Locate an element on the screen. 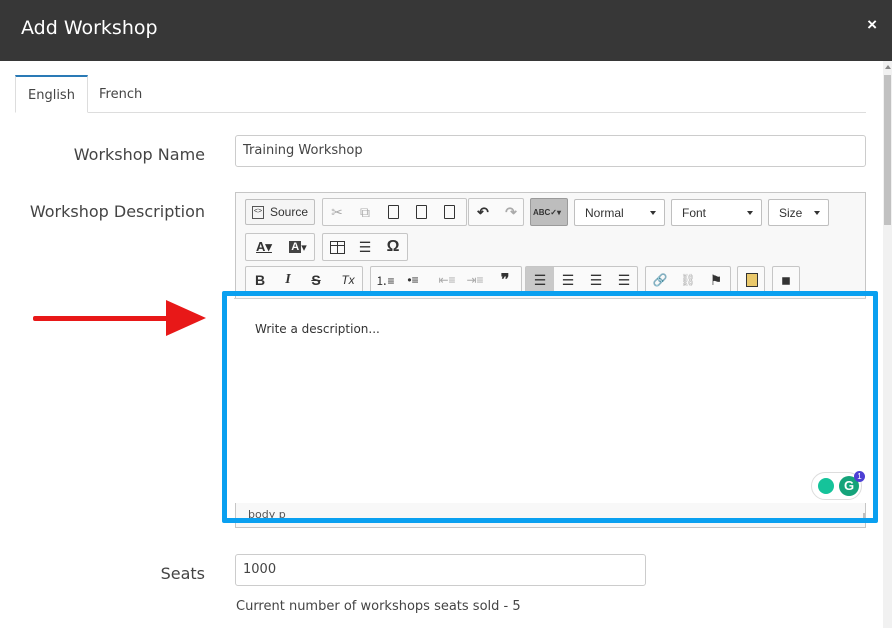  anchor-flag-icon: ⚑ is located at coordinates (716, 280).